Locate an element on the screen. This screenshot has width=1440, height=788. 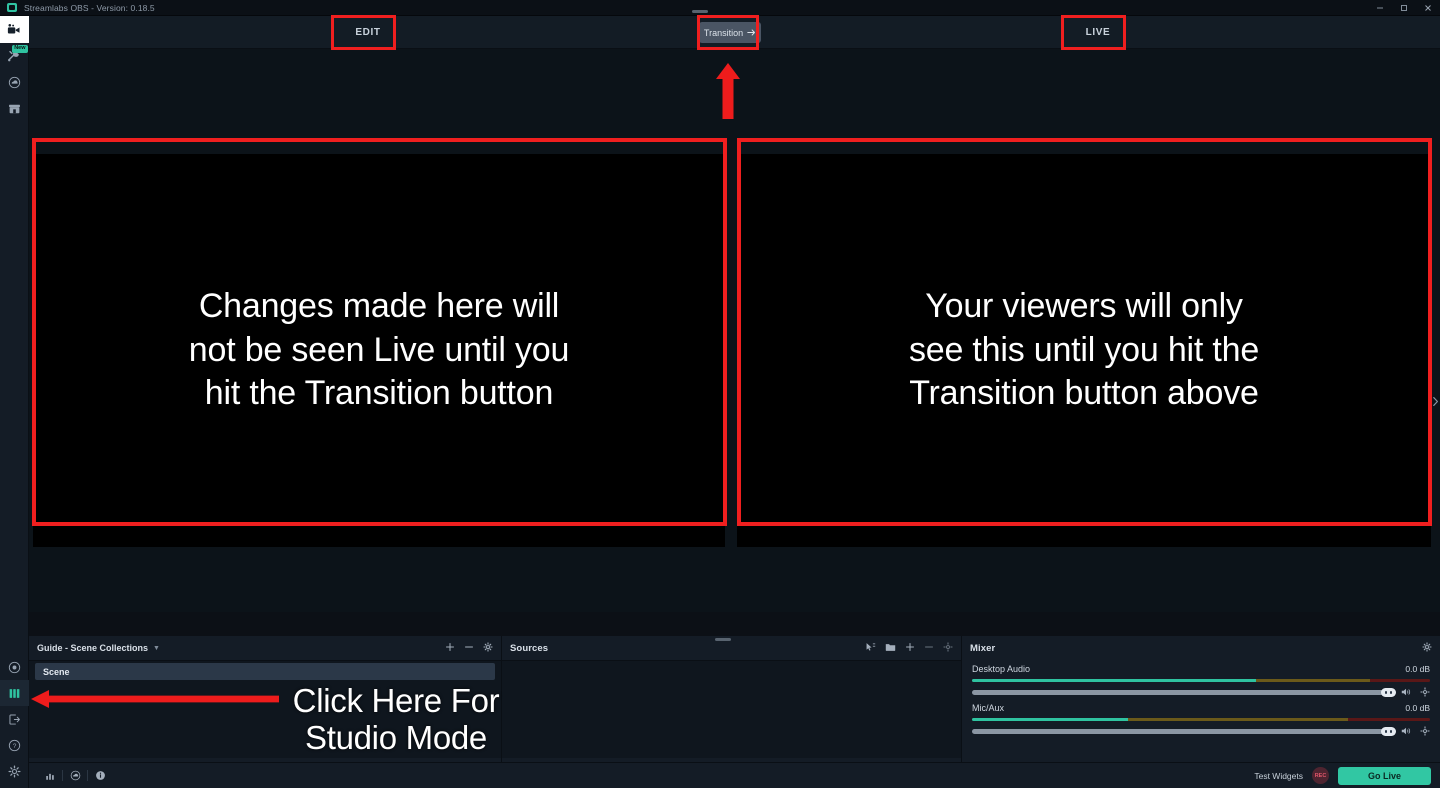
window-controls is located at coordinates (1404, 8).